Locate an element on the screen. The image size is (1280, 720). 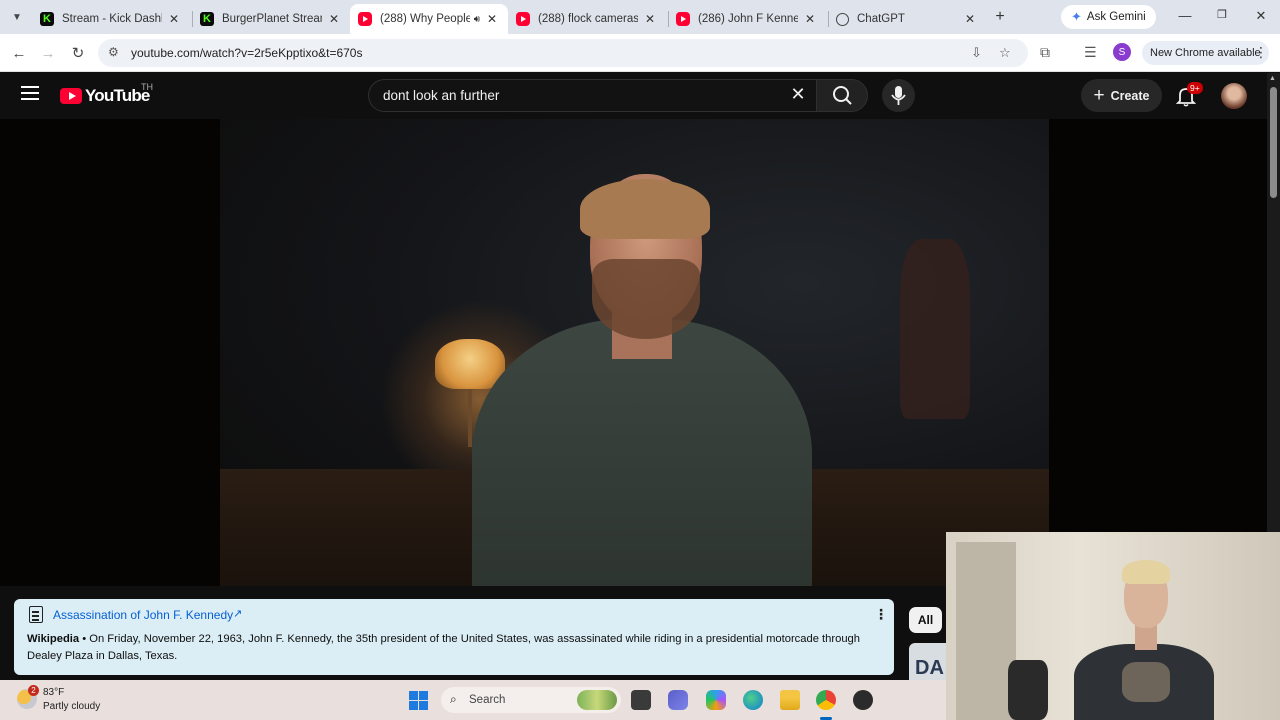
document-icon is located at coordinates (36, 614).